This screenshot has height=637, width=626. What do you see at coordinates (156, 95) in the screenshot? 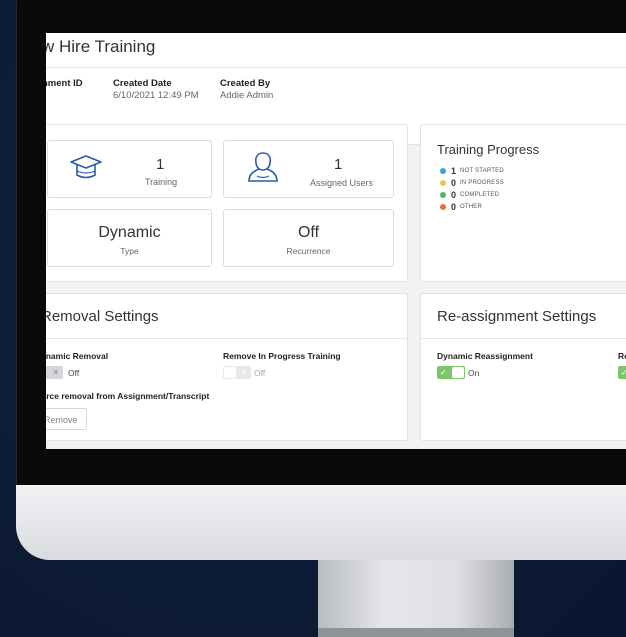
I see `created-date-value: 6/10/2021 12:49 PM` at bounding box center [156, 95].